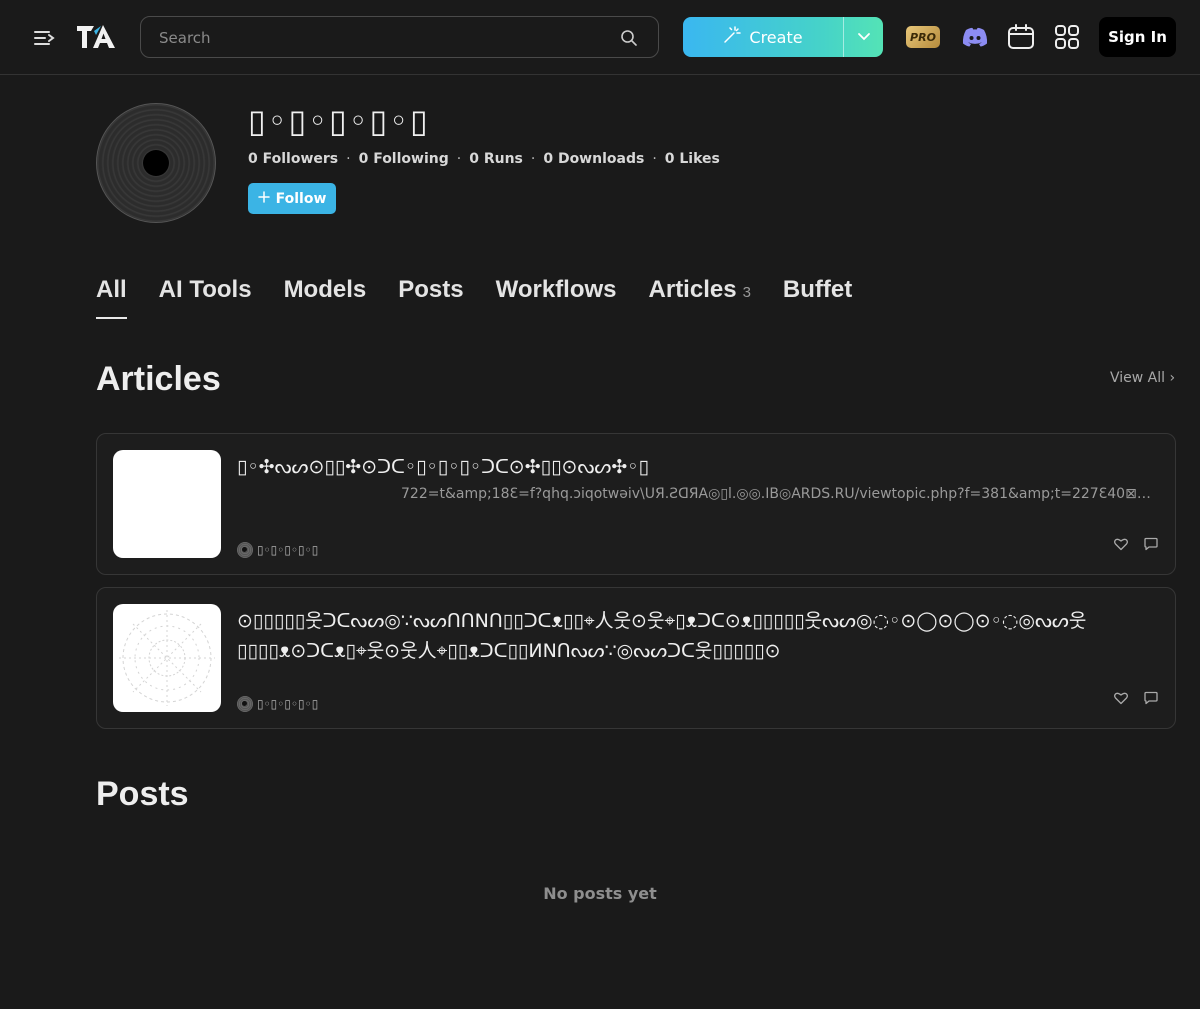 Image resolution: width=1200 pixels, height=1009 pixels. I want to click on profile-avatar, so click(156, 163).